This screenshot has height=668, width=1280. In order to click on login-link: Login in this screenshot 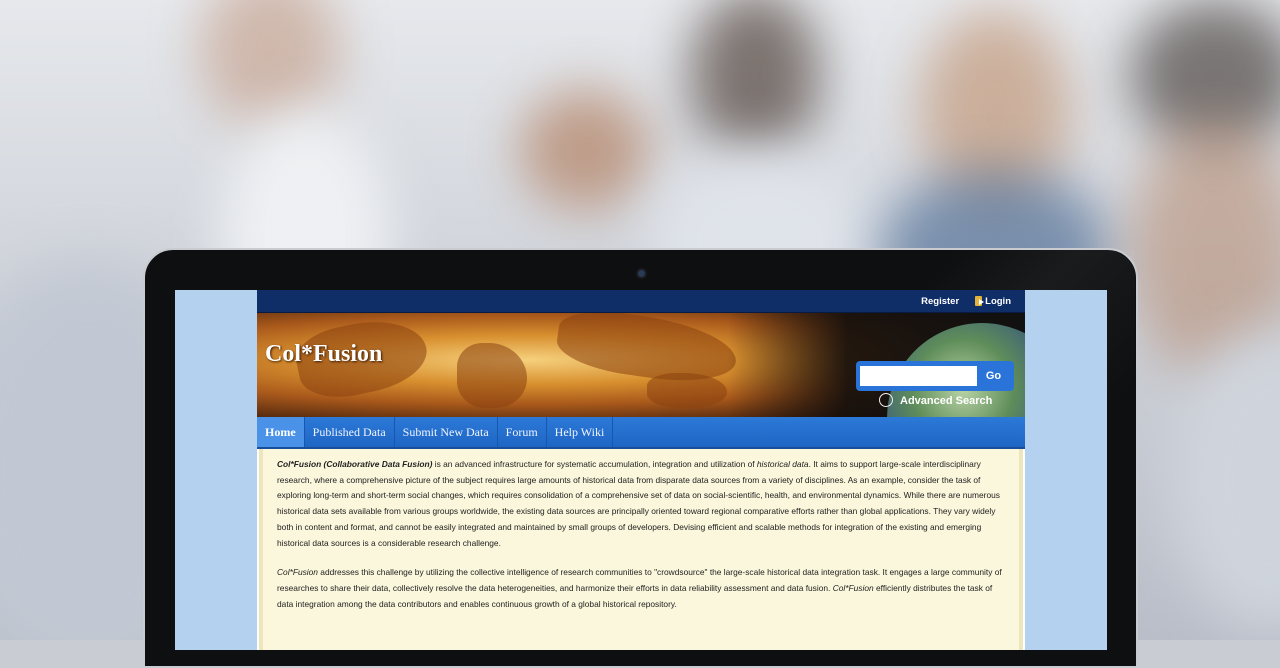, I will do `click(993, 301)`.